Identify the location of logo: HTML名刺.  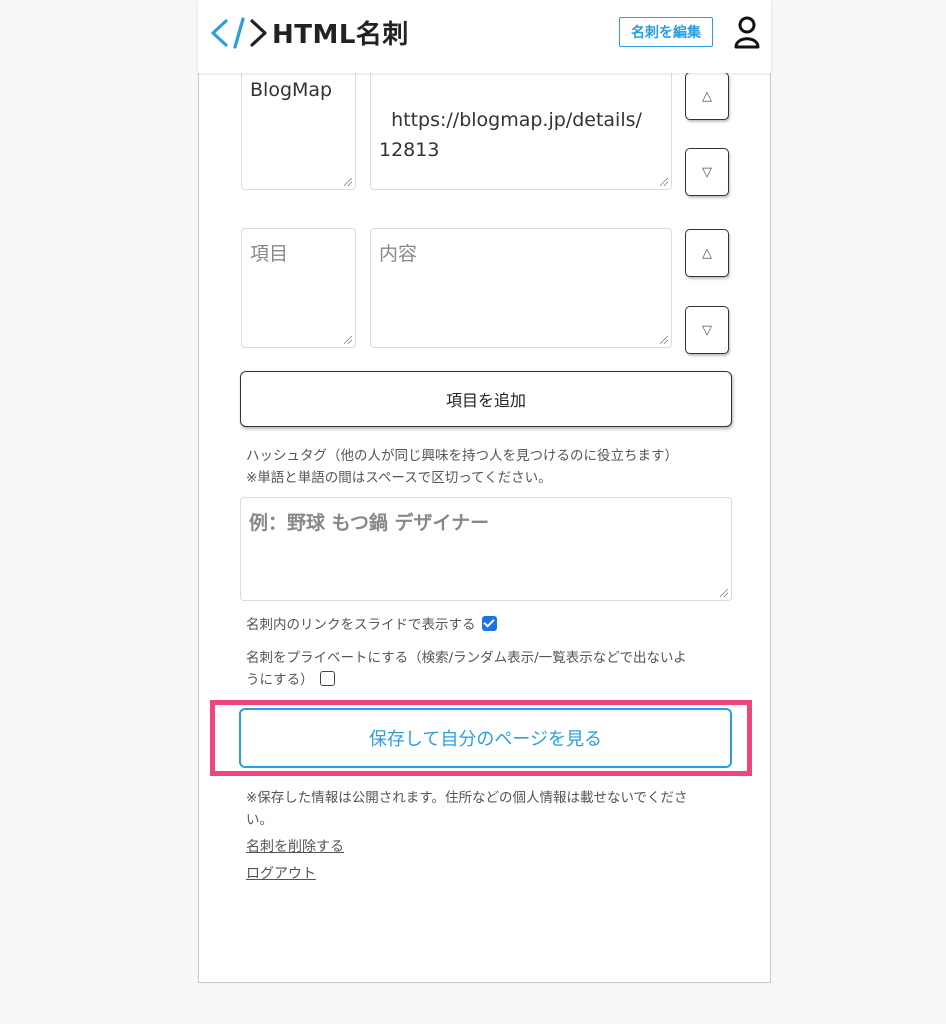
(309, 32).